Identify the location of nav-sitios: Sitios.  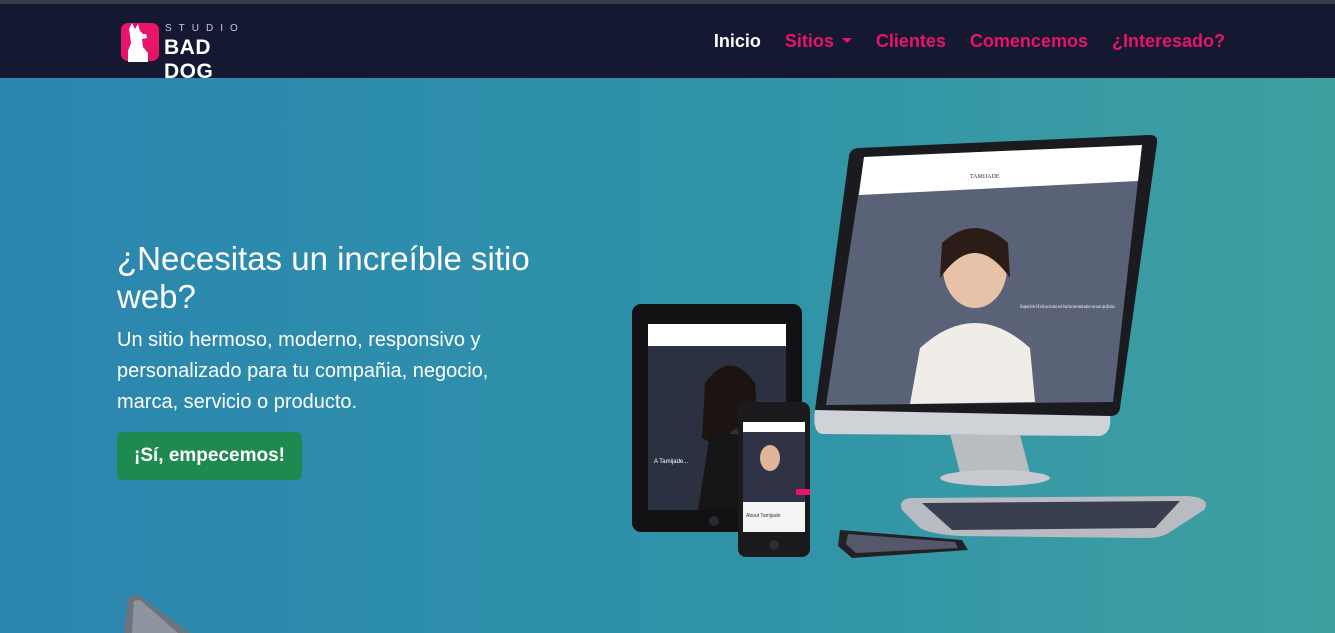
(818, 41).